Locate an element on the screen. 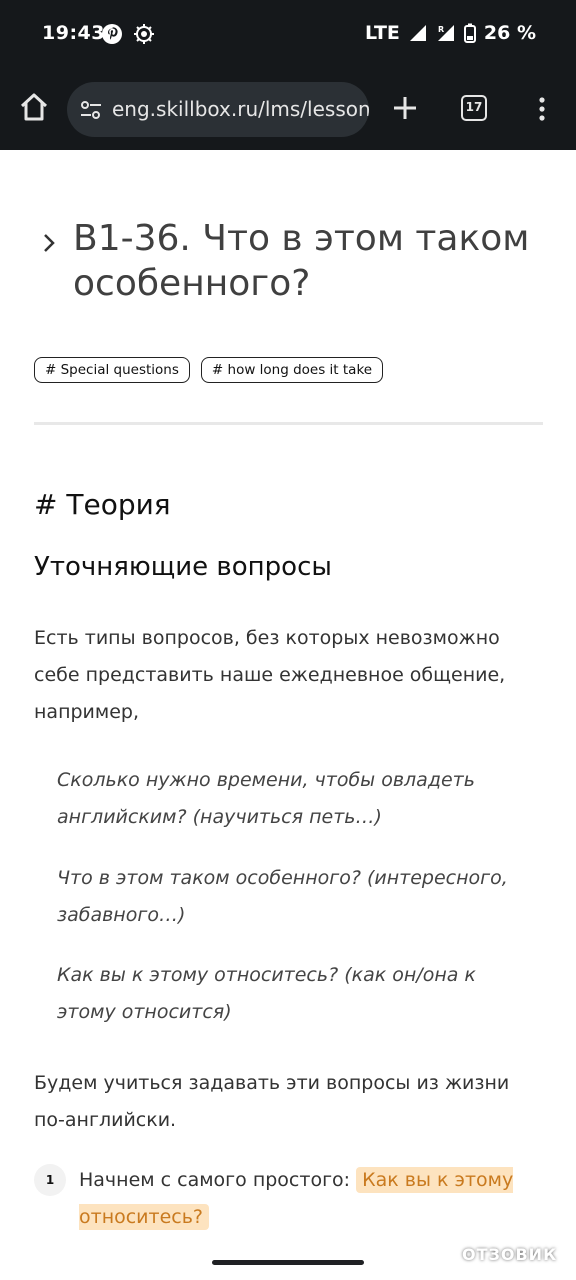 The image size is (576, 1280). new-tab-icon is located at coordinates (405, 108).